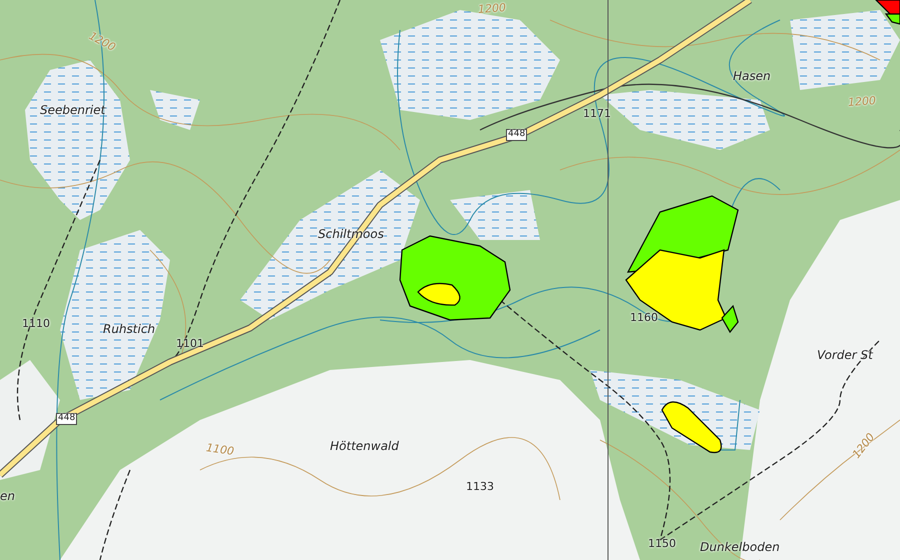 The image size is (900, 560). What do you see at coordinates (662, 544) in the screenshot?
I see `spot-height: 1150` at bounding box center [662, 544].